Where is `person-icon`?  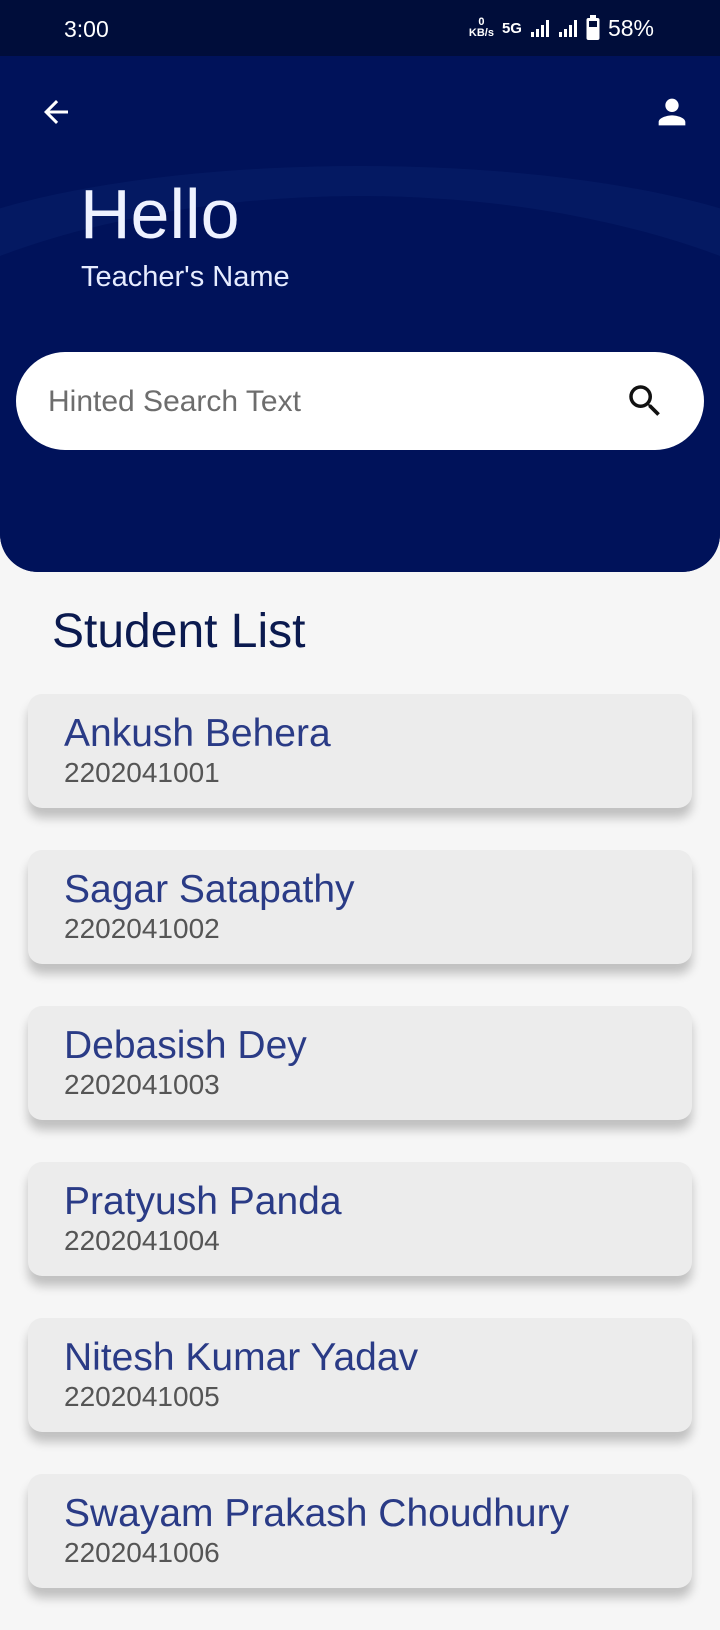
person-icon is located at coordinates (672, 112).